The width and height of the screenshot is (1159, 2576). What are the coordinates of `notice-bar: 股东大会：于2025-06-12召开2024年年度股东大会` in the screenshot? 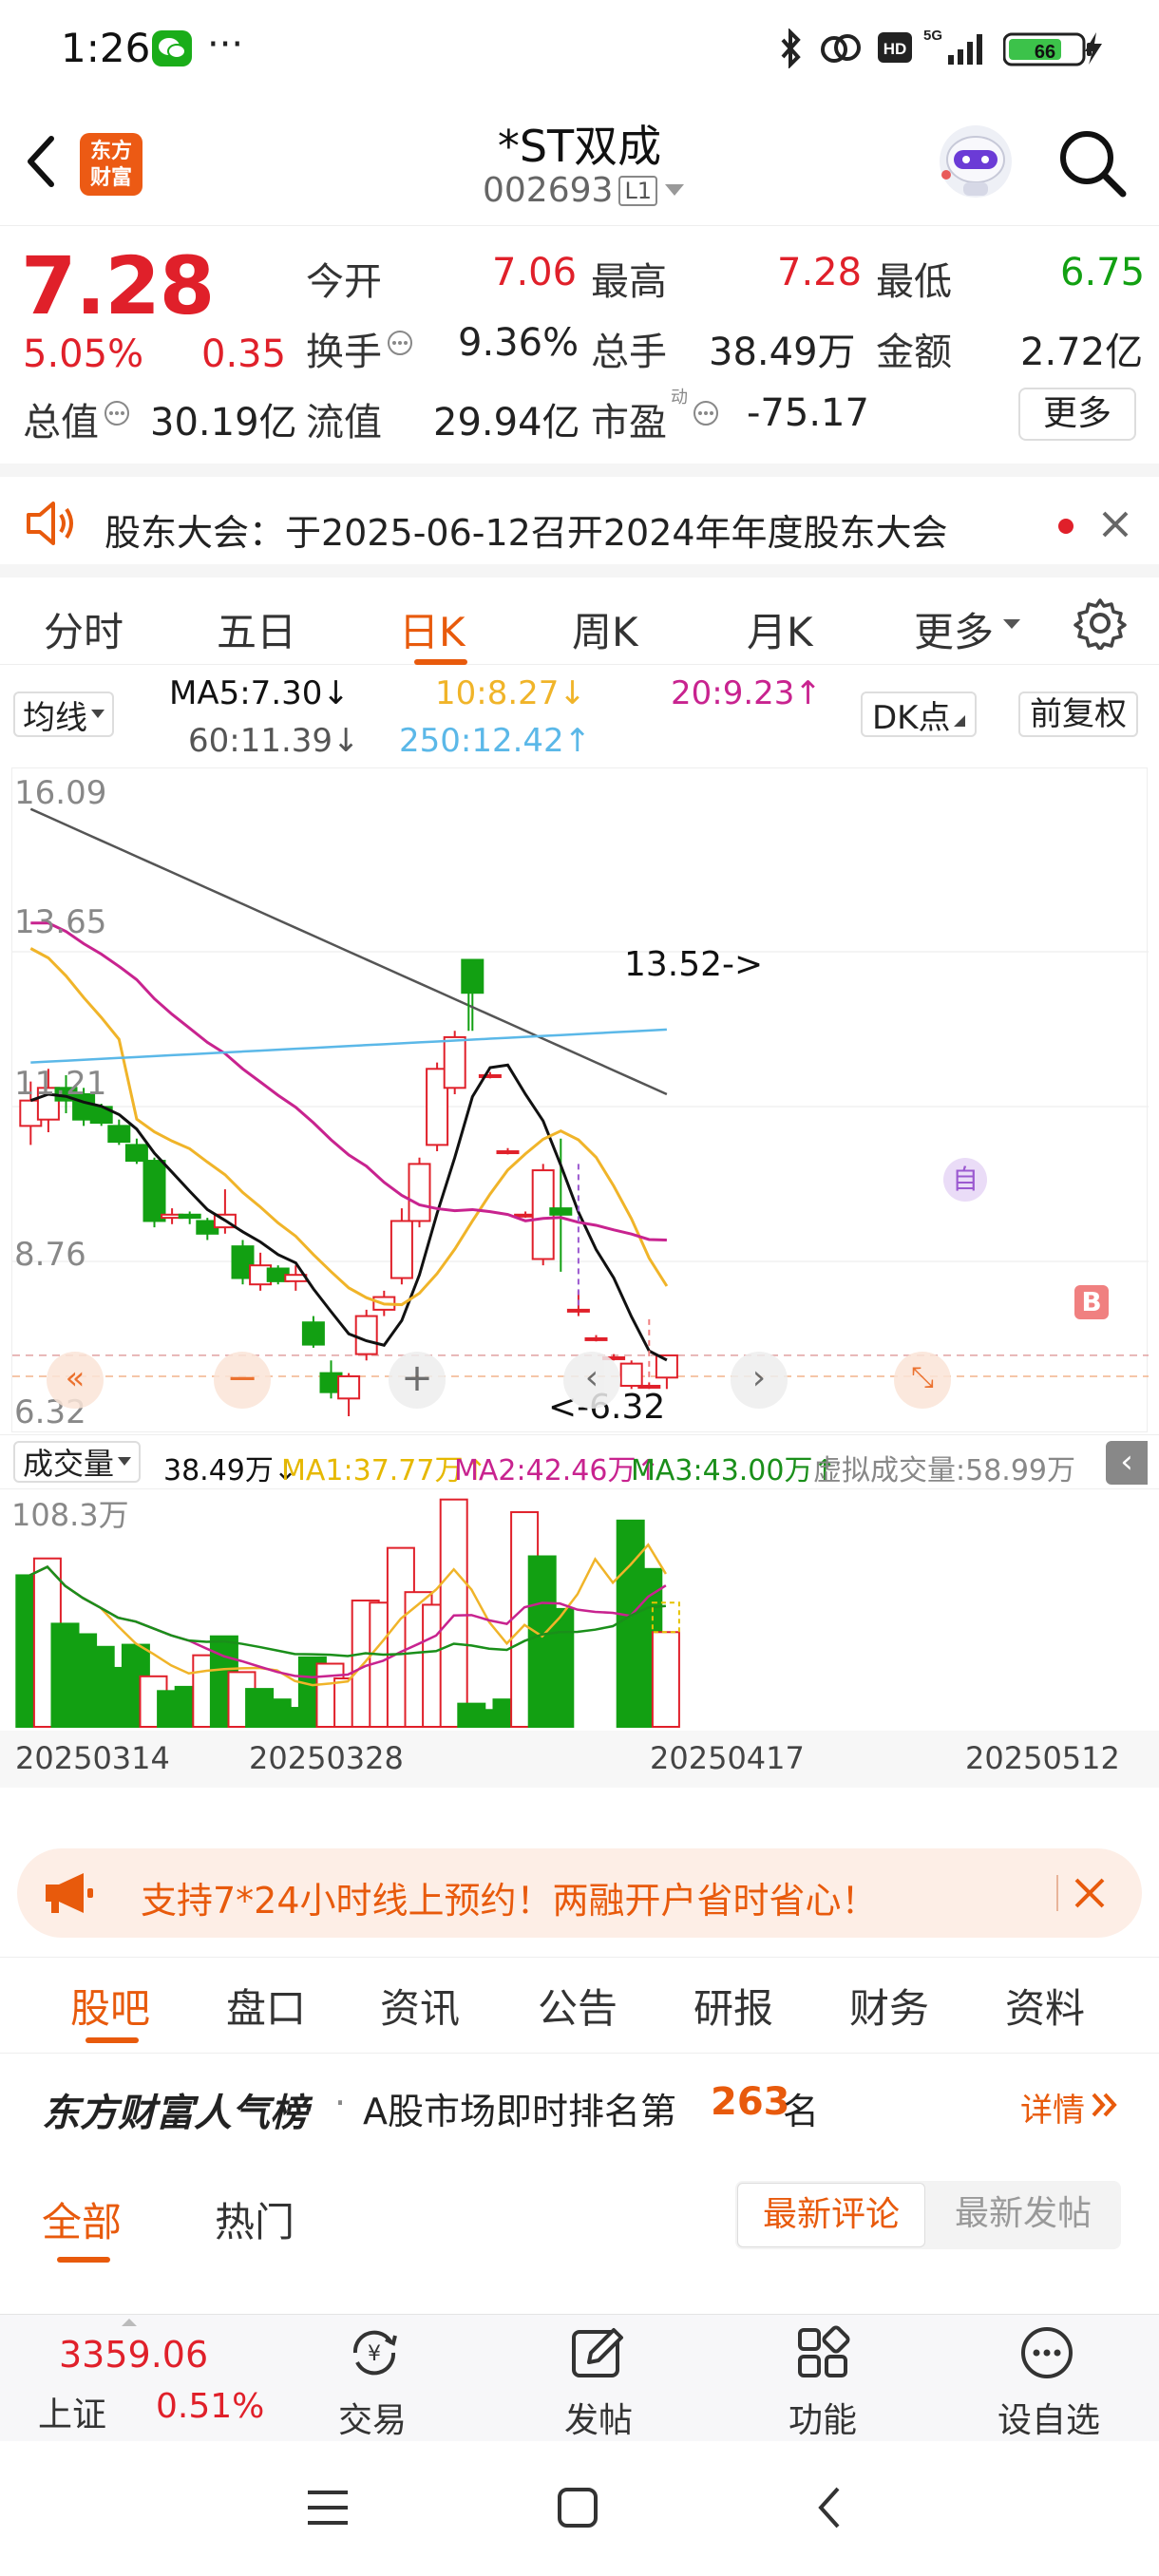 It's located at (579, 513).